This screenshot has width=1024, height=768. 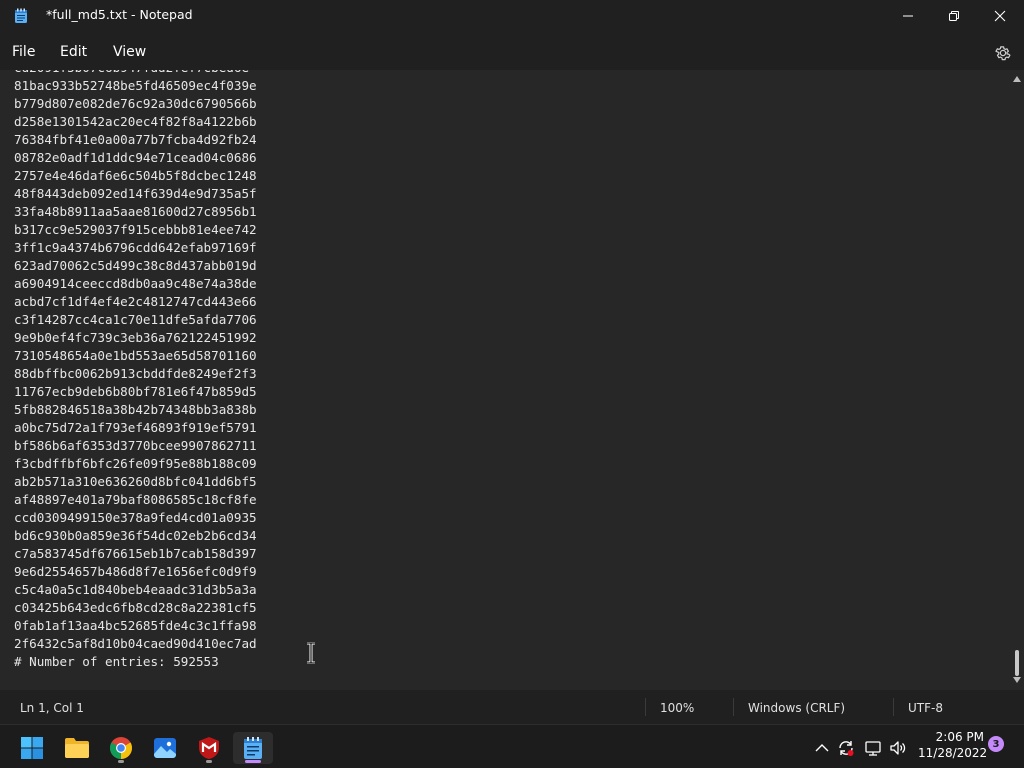 I want to click on hash-line: b779d807e082de76c92a30dc6790566b, so click(x=135, y=103).